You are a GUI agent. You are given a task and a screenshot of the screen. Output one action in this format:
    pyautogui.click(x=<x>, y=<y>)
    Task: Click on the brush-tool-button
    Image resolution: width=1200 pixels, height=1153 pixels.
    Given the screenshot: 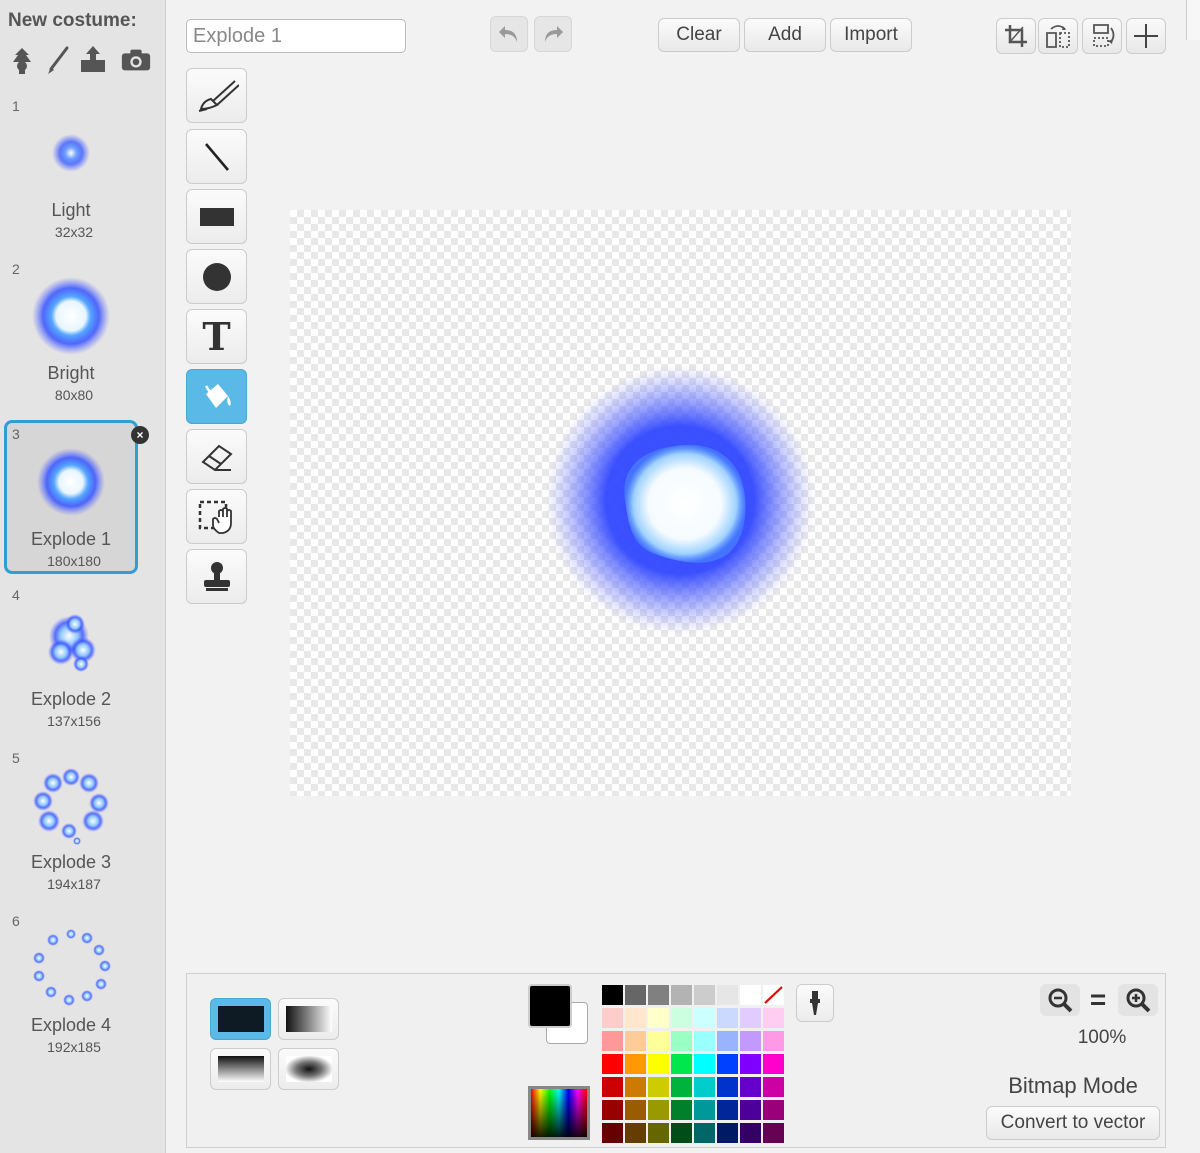 What is the action you would take?
    pyautogui.click(x=216, y=95)
    